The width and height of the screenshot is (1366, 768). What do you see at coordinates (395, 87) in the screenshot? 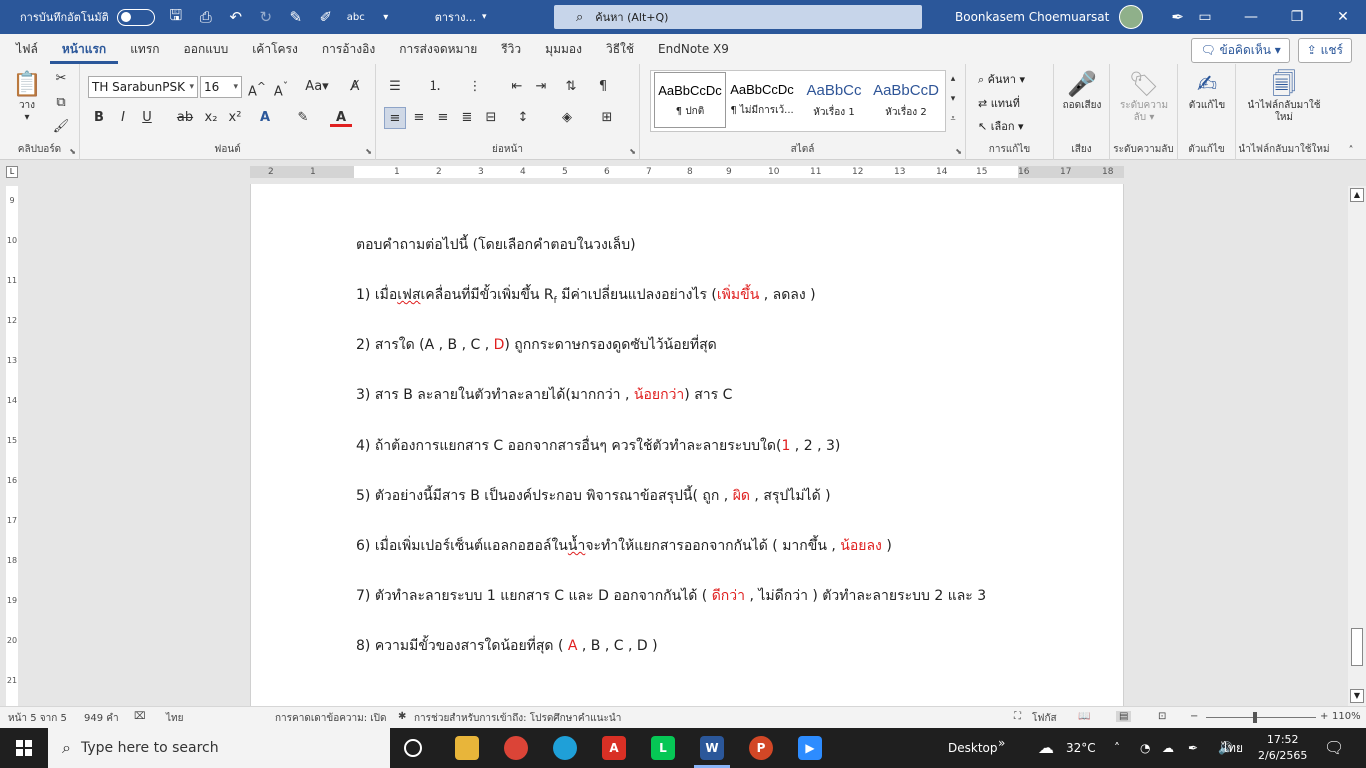
I see `bullets-icon: ☰` at bounding box center [395, 87].